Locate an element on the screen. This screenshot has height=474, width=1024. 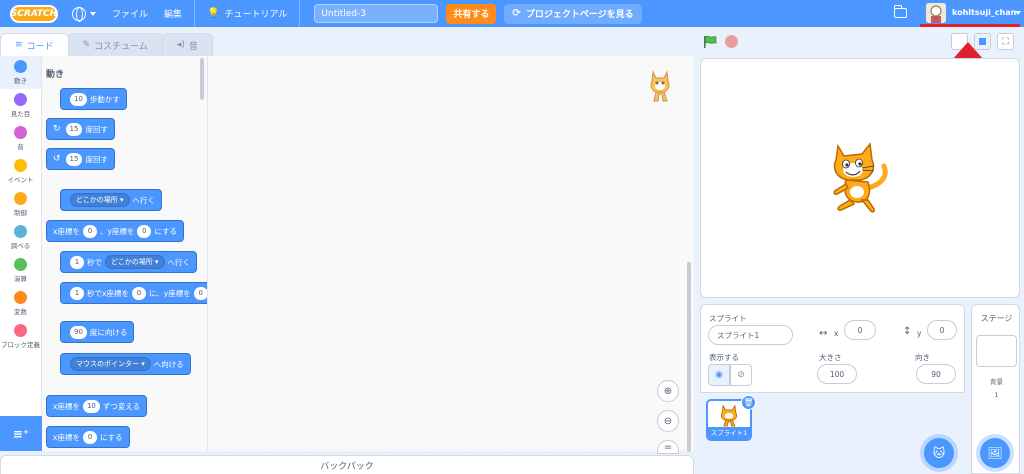
choose-sprite-icon: 🐱 is located at coordinates (939, 453).